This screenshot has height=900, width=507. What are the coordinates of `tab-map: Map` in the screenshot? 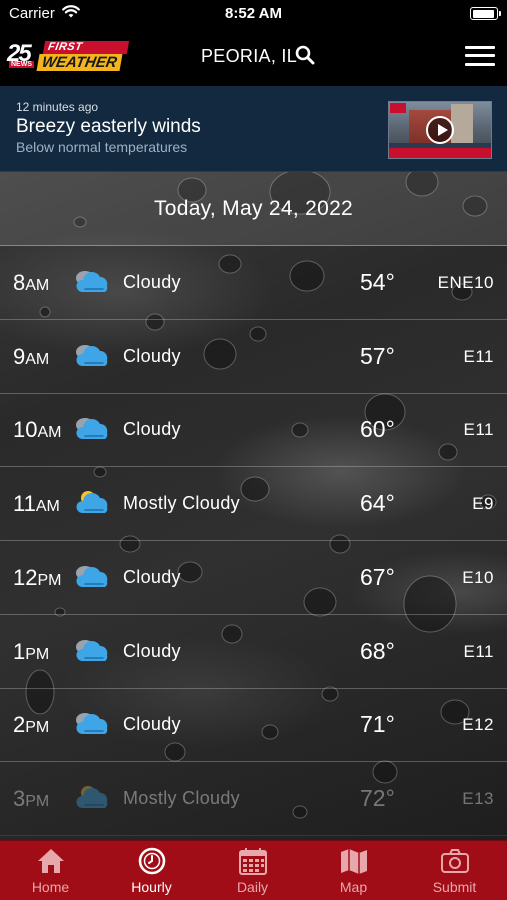 It's located at (353, 870).